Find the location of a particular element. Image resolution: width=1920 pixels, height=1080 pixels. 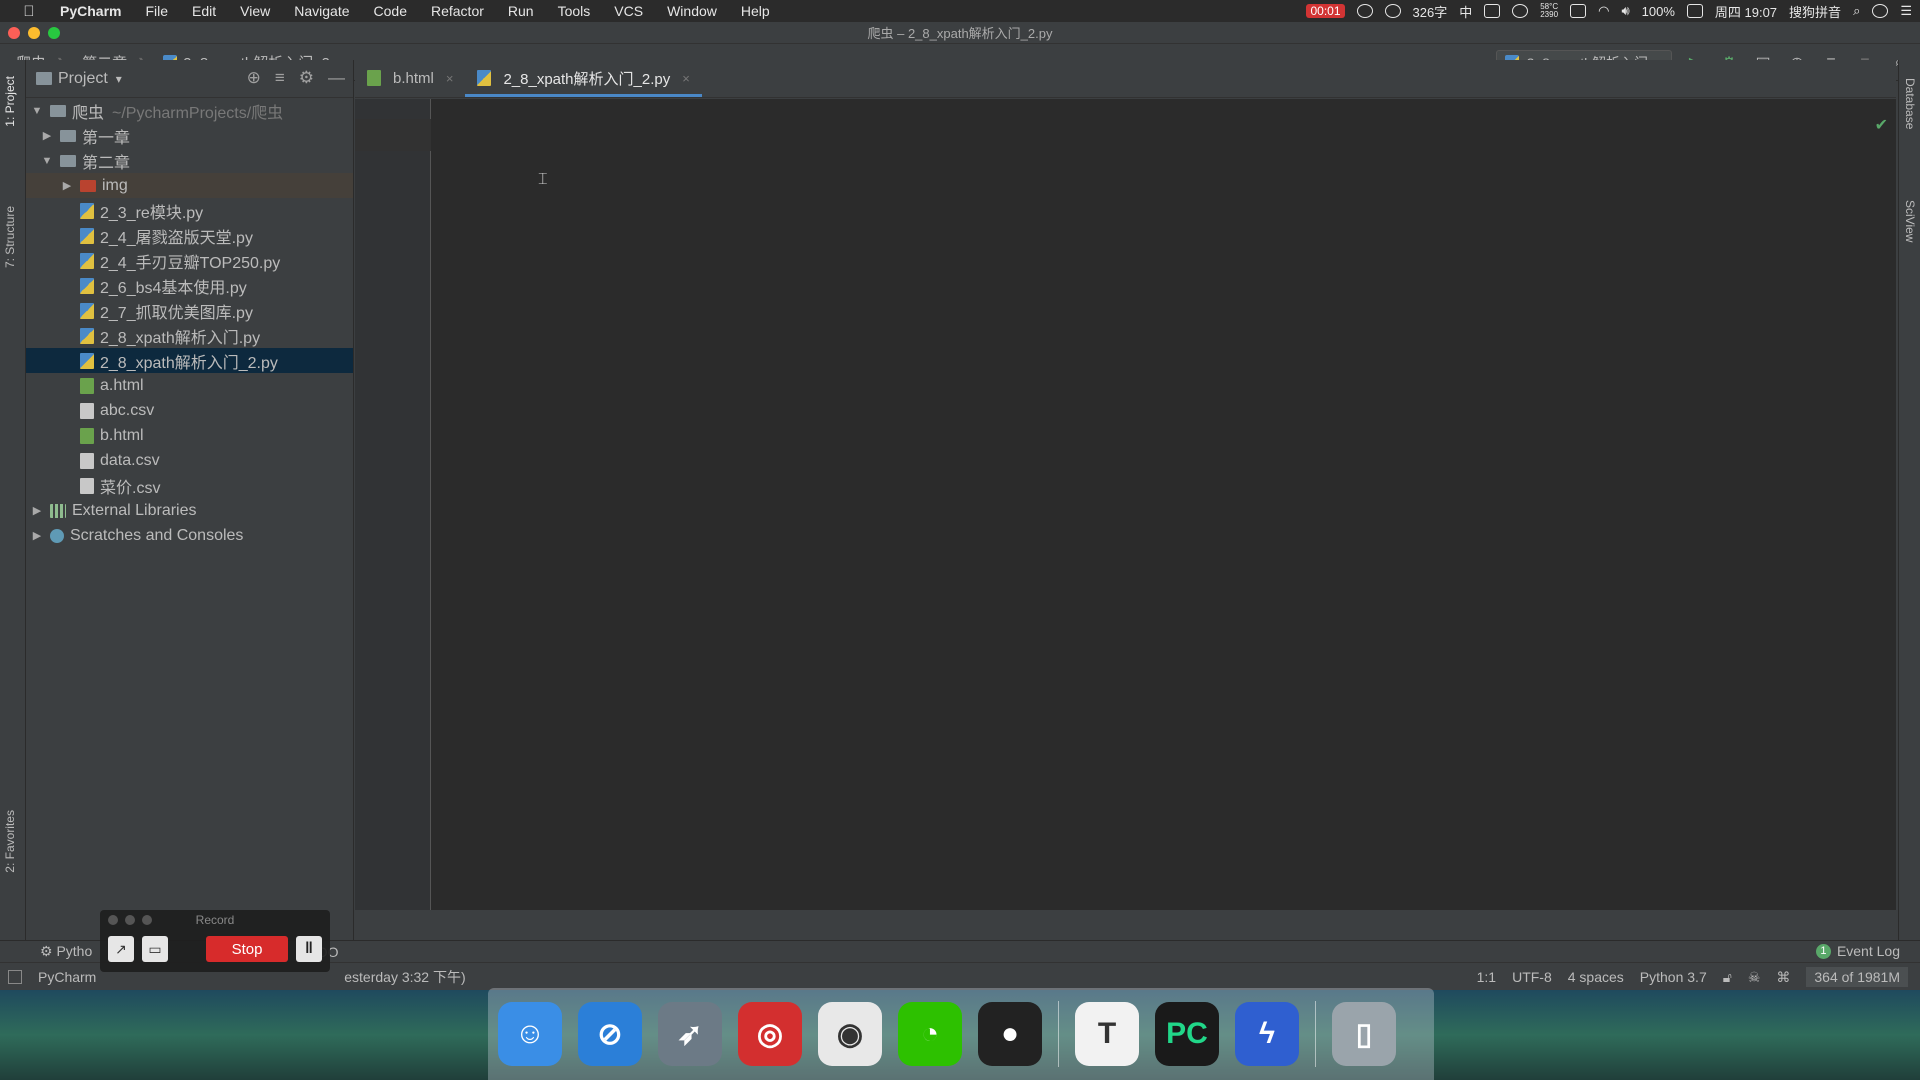

indent-setting: 4 spaces is located at coordinates (1596, 977).